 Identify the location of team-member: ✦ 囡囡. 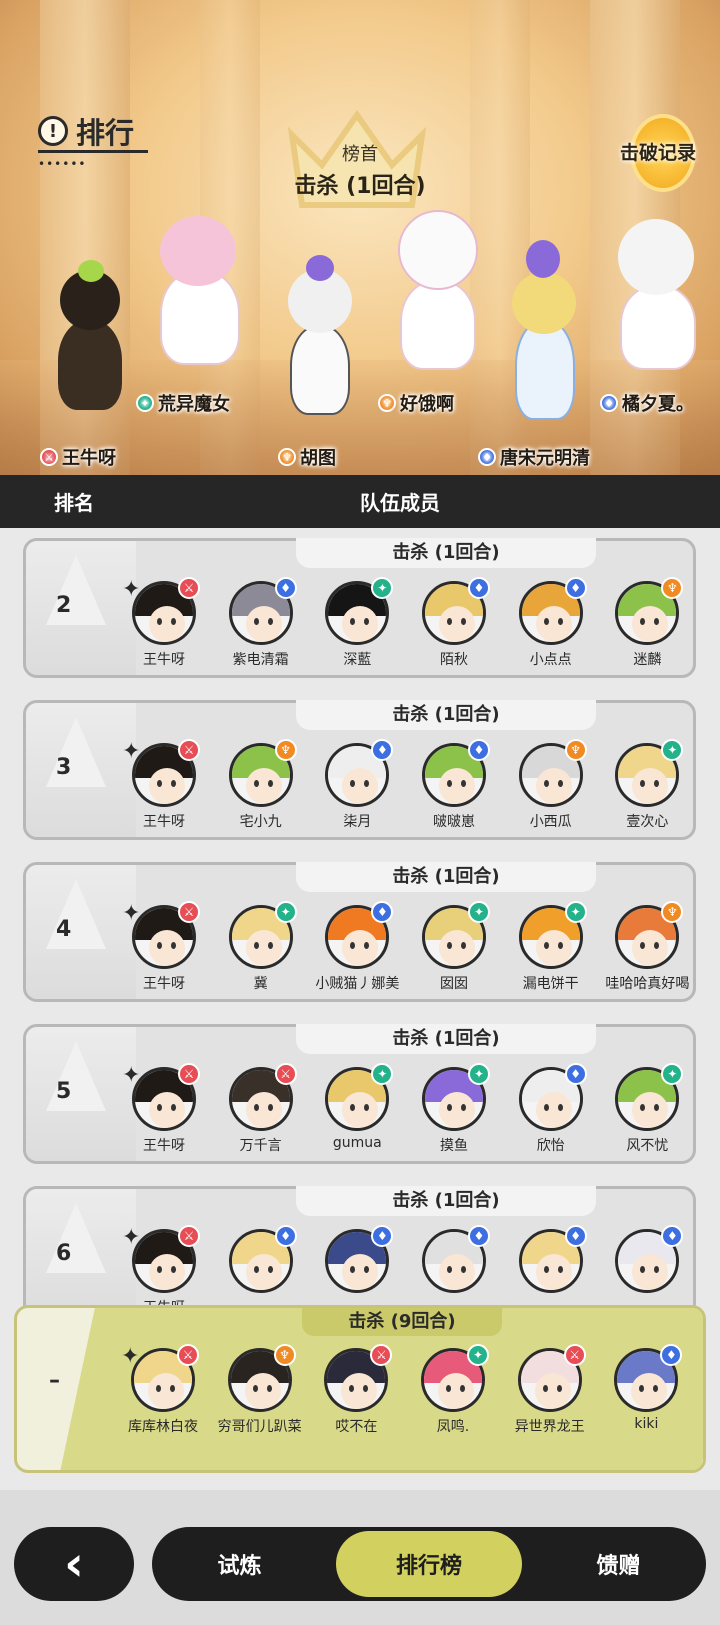
(452, 951).